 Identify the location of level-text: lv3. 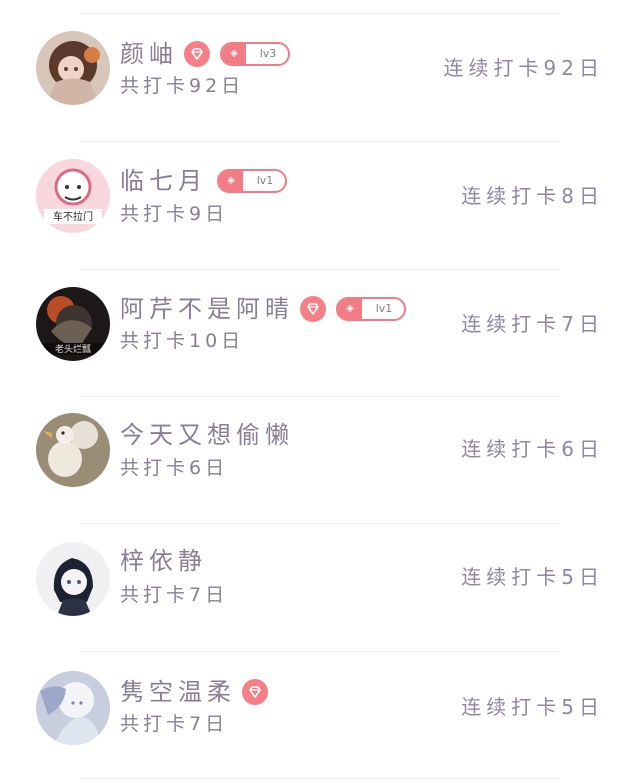
(268, 53).